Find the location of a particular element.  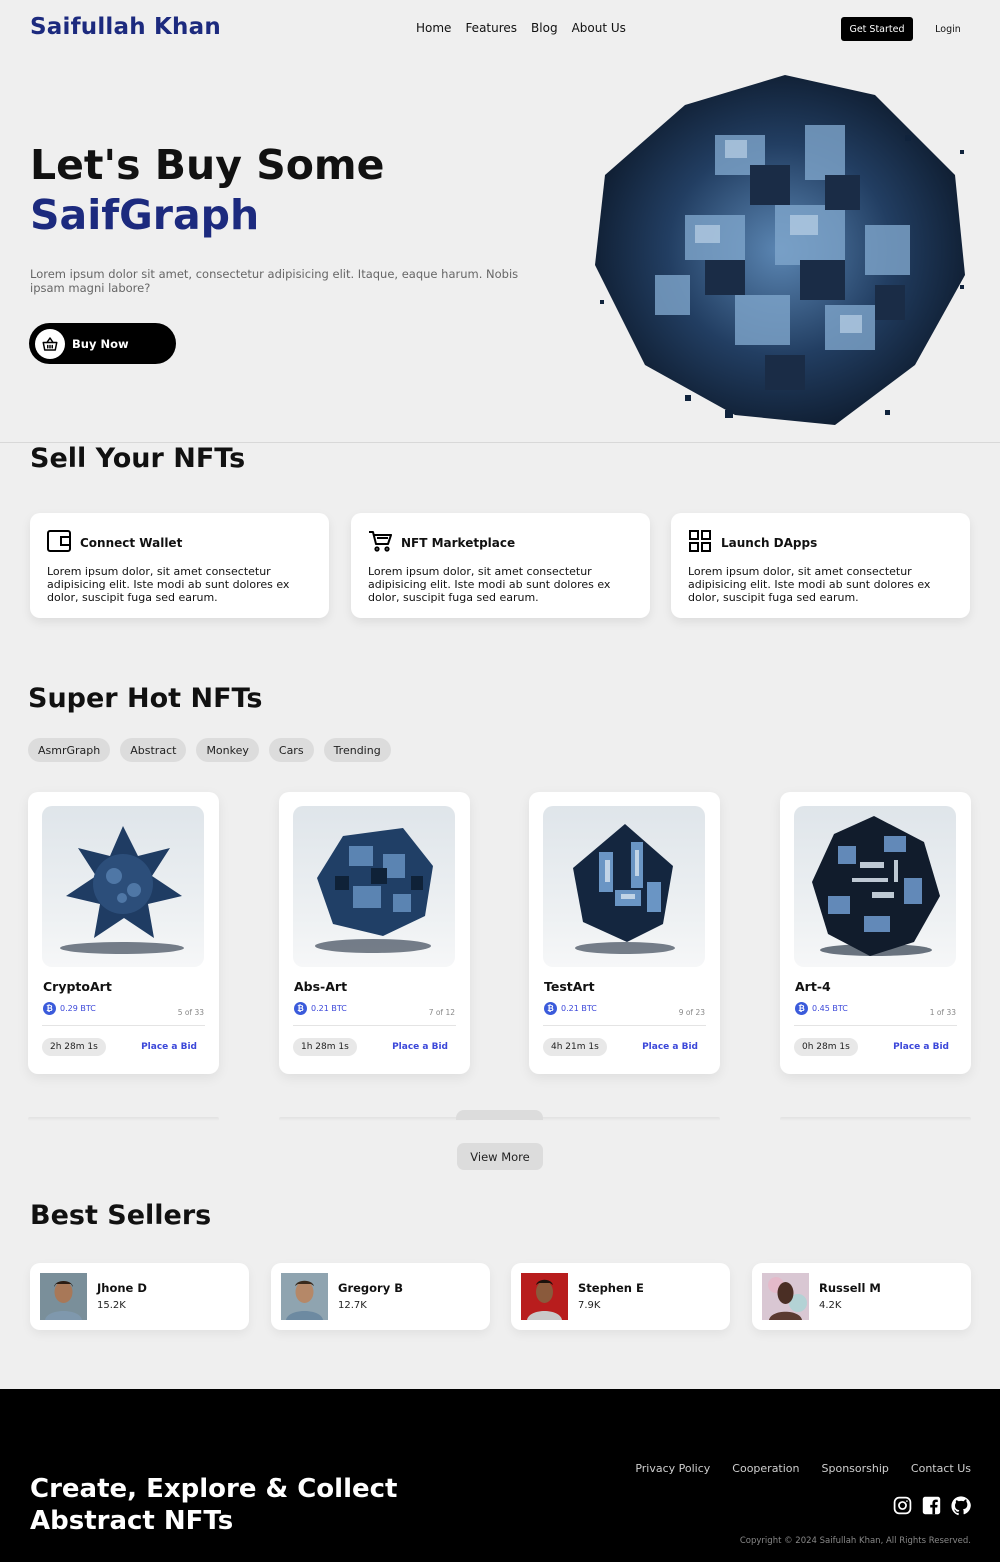

nft-name: TestArt is located at coordinates (569, 986).